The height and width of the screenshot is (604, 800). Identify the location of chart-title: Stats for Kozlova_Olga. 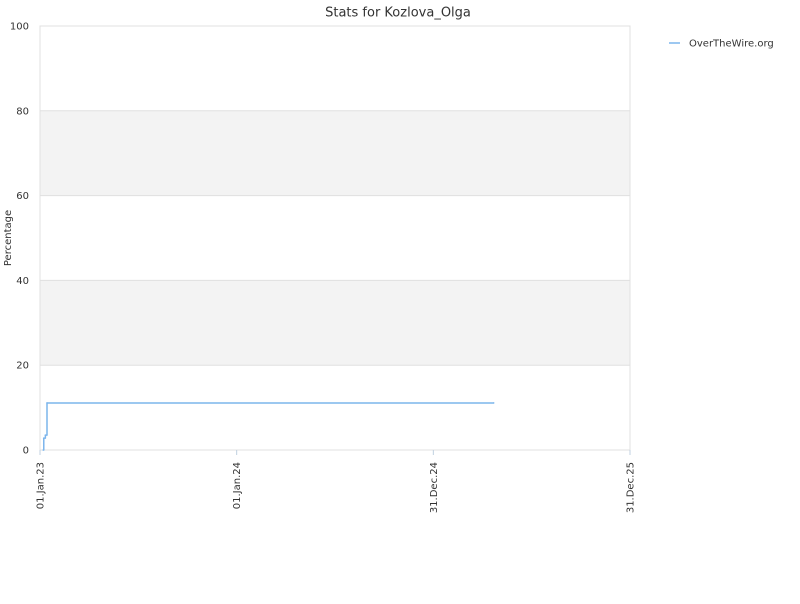
(398, 13).